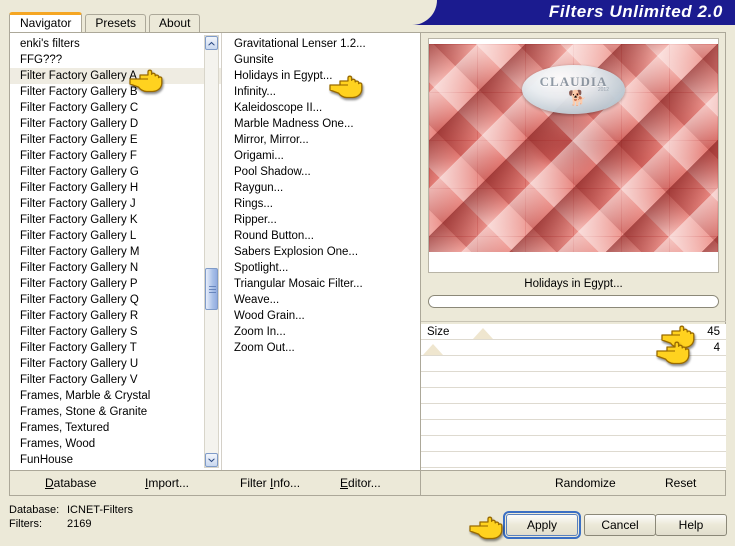 The height and width of the screenshot is (546, 735). I want to click on category-list-item: Filter Factory Gallery R, so click(115, 316).